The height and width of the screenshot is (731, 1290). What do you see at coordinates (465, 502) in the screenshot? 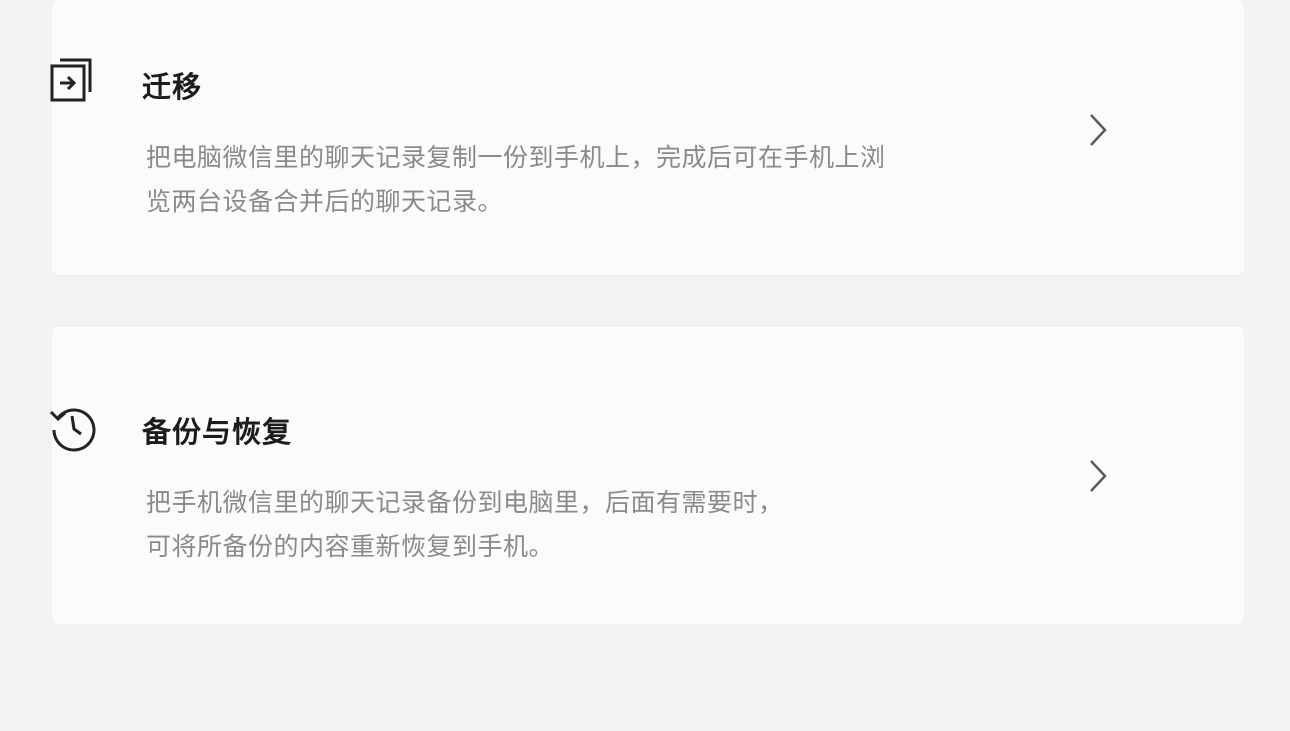
I see `backup-restore-description-line: 把手机微信里的聊天记录备份到电脑里，后面有需要时，` at bounding box center [465, 502].